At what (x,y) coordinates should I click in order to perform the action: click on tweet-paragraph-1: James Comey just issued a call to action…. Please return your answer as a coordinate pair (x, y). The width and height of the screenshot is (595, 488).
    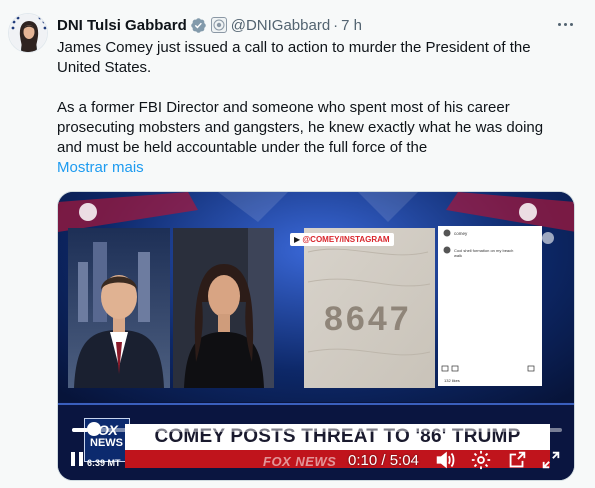
    Looking at the image, I should click on (294, 57).